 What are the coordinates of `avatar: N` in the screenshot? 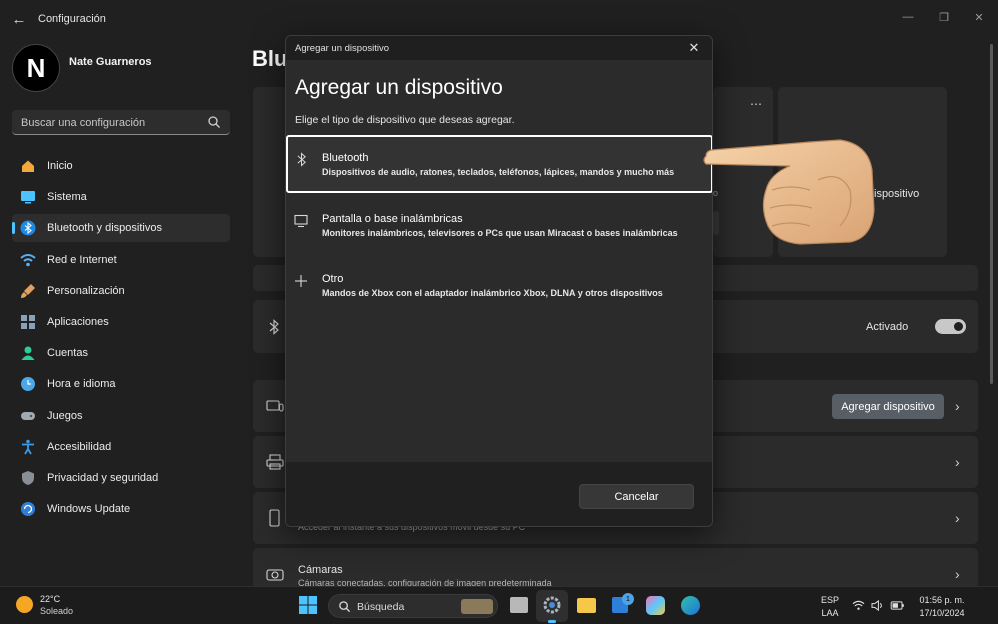 It's located at (36, 68).